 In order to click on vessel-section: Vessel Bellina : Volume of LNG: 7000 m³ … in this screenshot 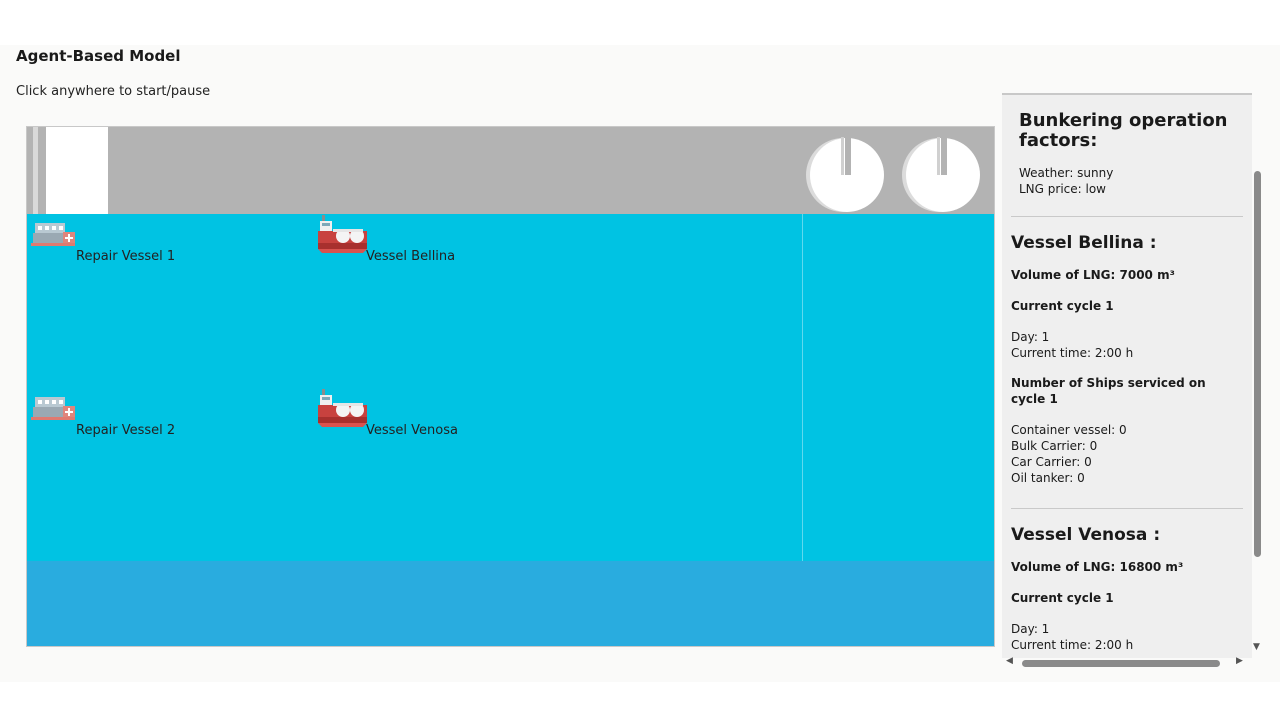, I will do `click(1127, 359)`.